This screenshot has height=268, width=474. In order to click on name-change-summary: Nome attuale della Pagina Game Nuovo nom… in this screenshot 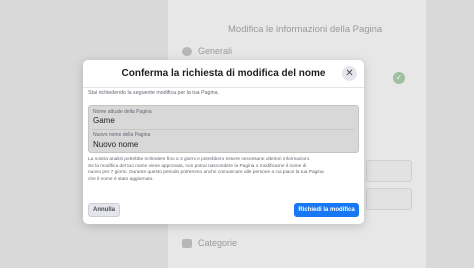, I will do `click(223, 129)`.